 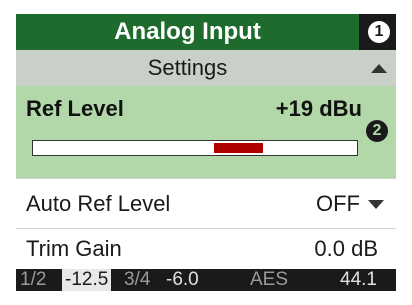 I want to click on input-format: AES, so click(x=269, y=279).